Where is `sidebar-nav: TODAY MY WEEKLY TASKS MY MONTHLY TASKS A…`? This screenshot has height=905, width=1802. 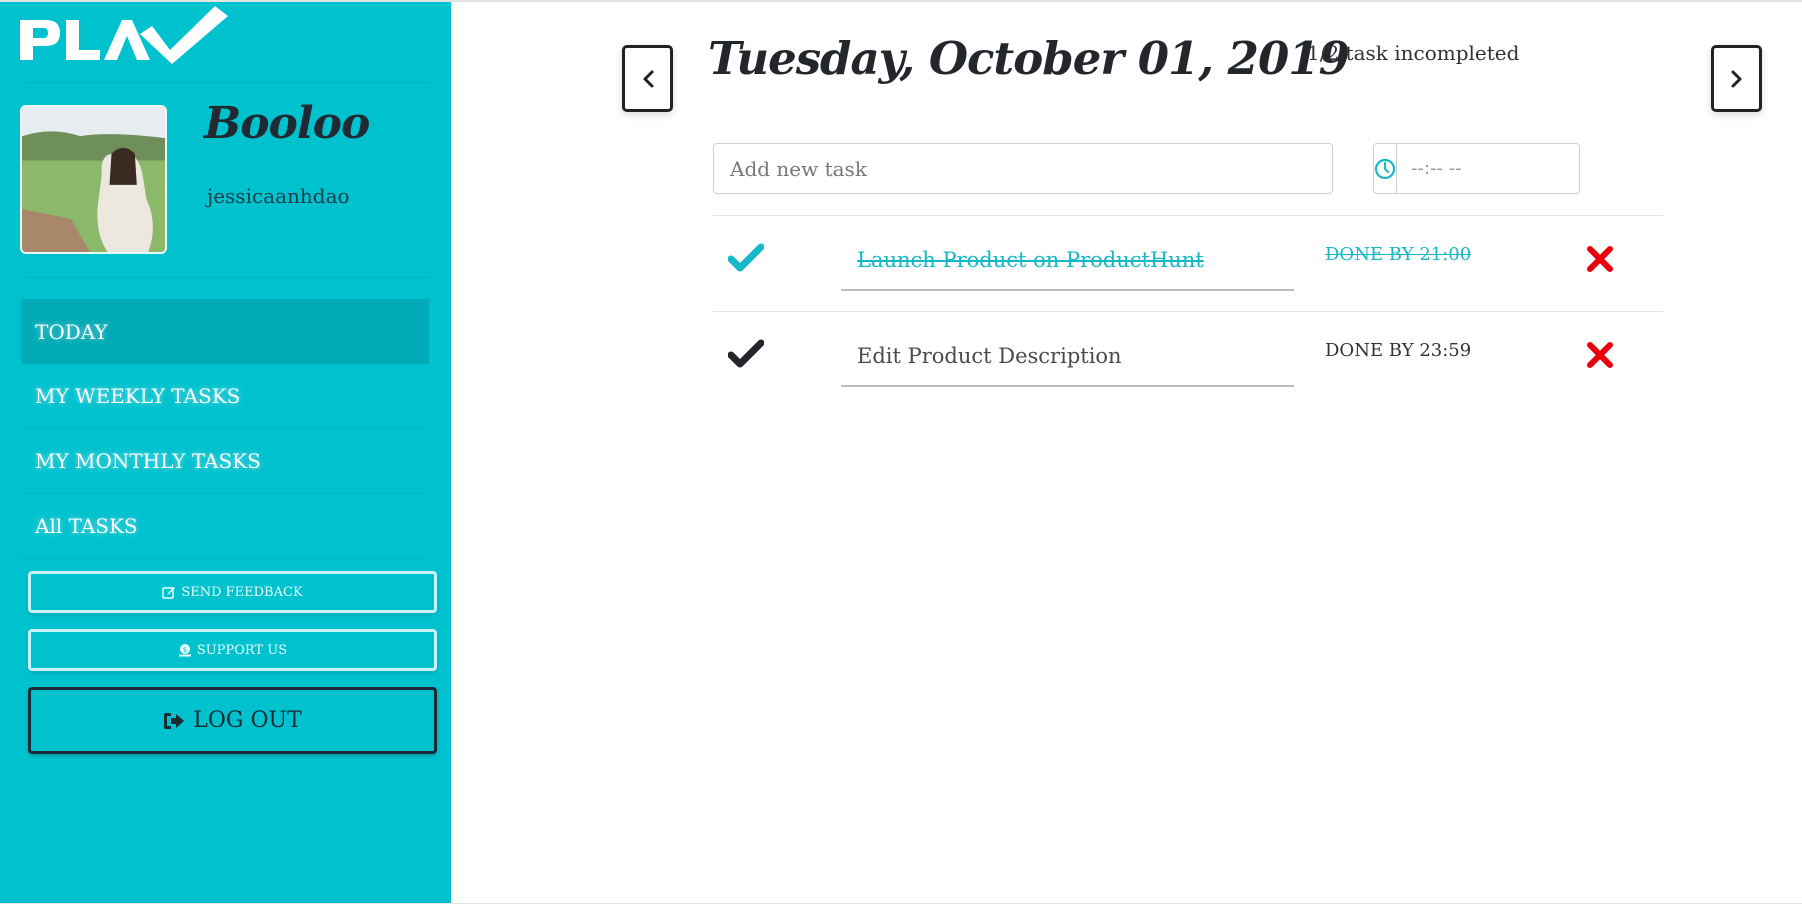 sidebar-nav: TODAY MY WEEKLY TASKS MY MONTHLY TASKS A… is located at coordinates (225, 429).